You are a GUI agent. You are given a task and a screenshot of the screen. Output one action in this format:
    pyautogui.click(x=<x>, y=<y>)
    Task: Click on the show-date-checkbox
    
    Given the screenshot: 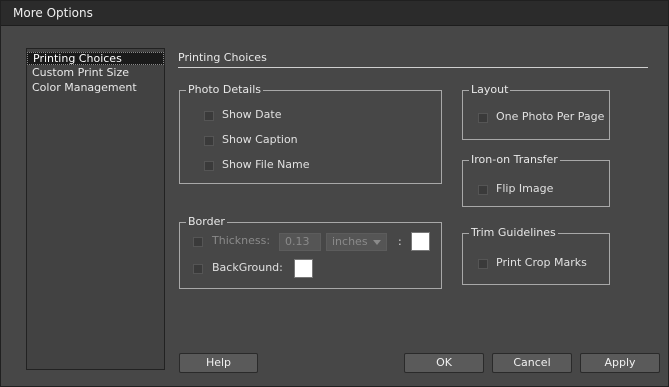 What is the action you would take?
    pyautogui.click(x=209, y=116)
    